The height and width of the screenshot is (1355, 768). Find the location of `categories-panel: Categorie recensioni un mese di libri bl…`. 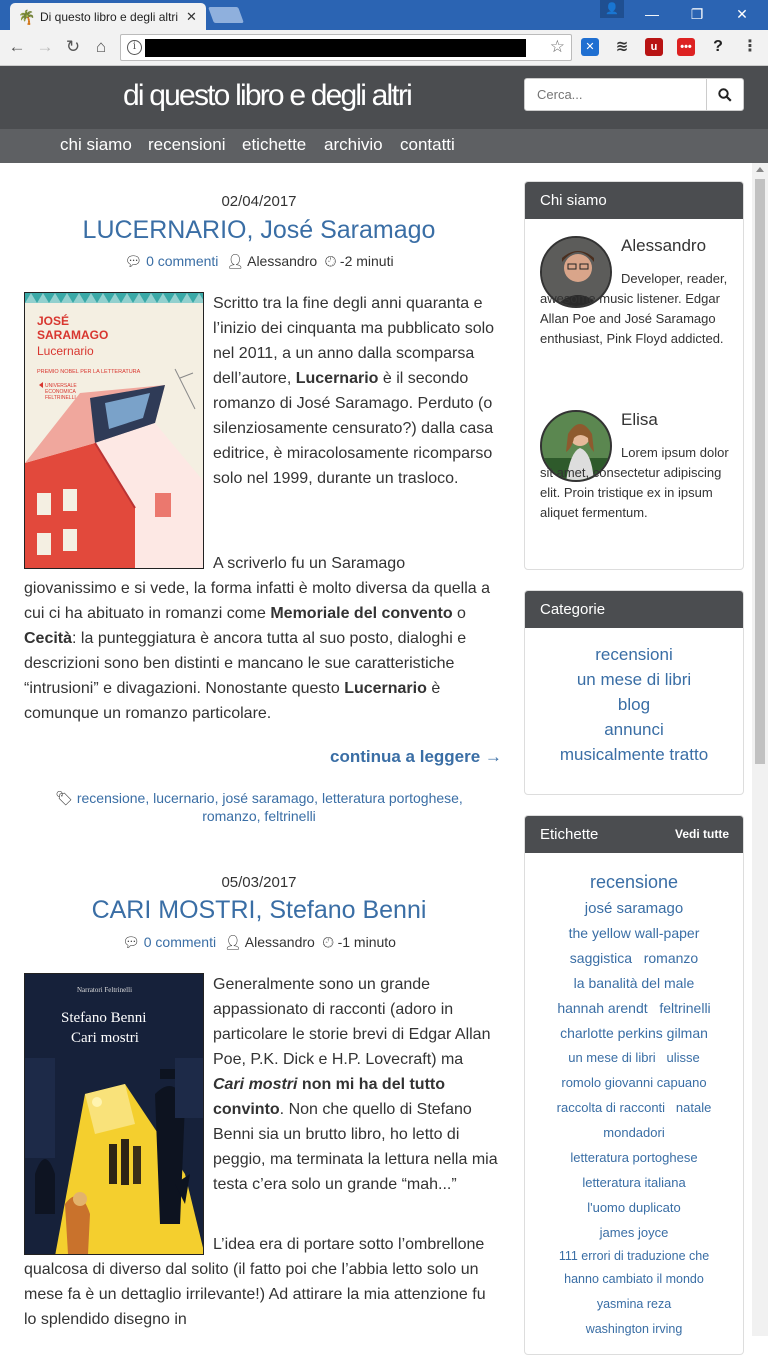

categories-panel: Categorie recensioni un mese di libri bl… is located at coordinates (634, 692).